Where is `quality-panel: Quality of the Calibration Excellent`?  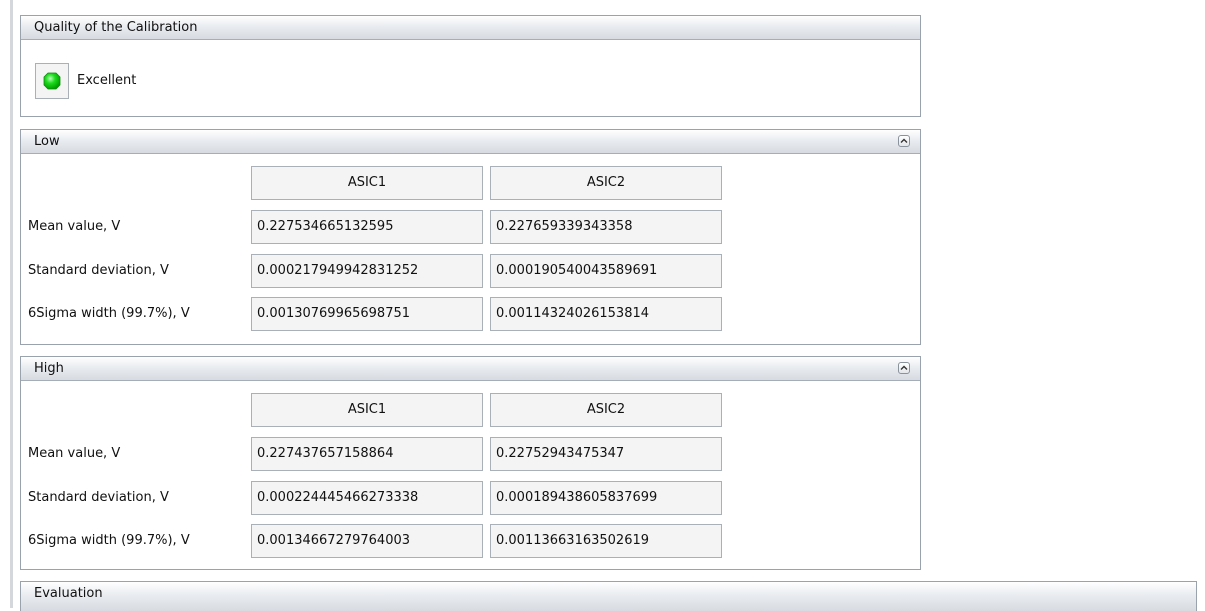
quality-panel: Quality of the Calibration Excellent is located at coordinates (470, 66).